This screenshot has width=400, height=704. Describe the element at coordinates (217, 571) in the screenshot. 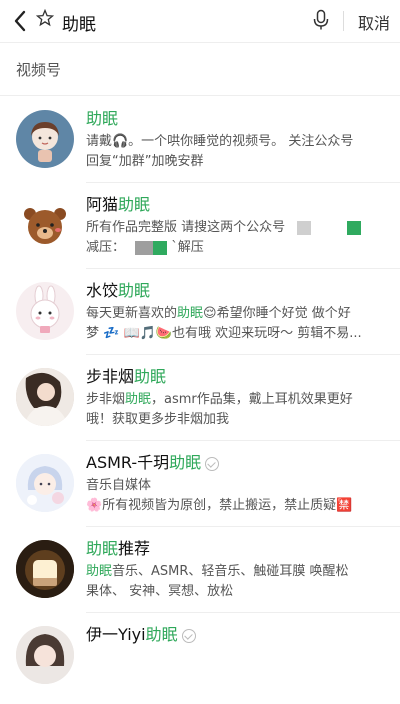

I see `result-description: 助眠音乐、ASMR、轻音乐、触碰耳膜 唤醒松` at that location.